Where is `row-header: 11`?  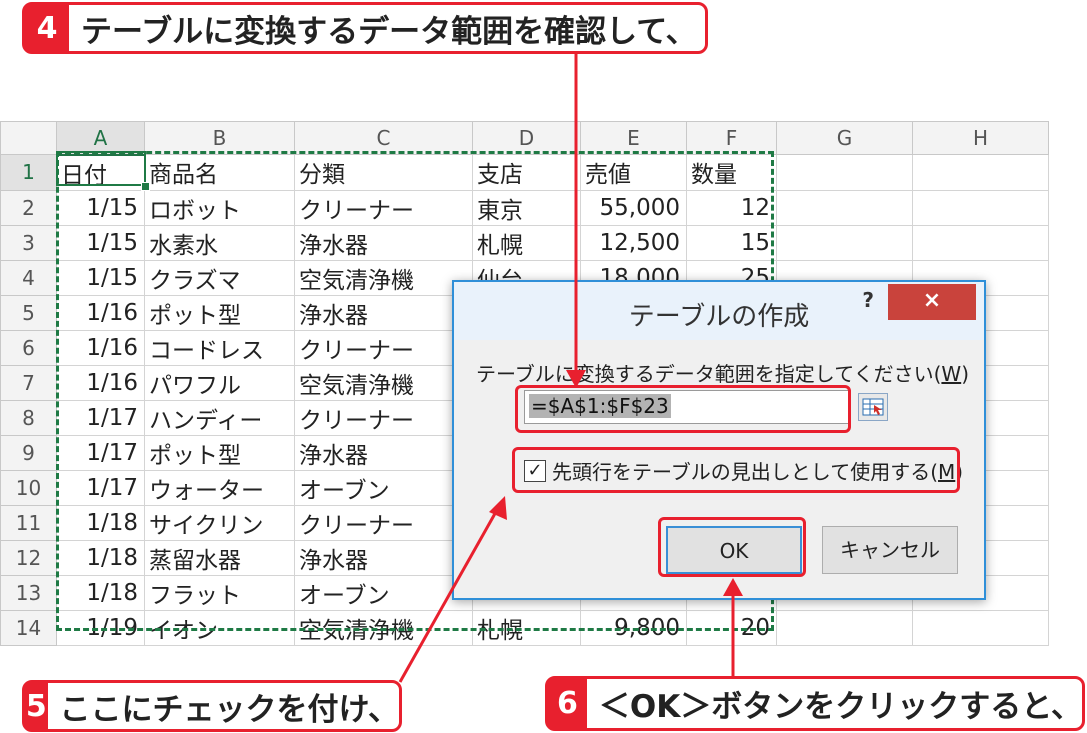
row-header: 11 is located at coordinates (28, 522).